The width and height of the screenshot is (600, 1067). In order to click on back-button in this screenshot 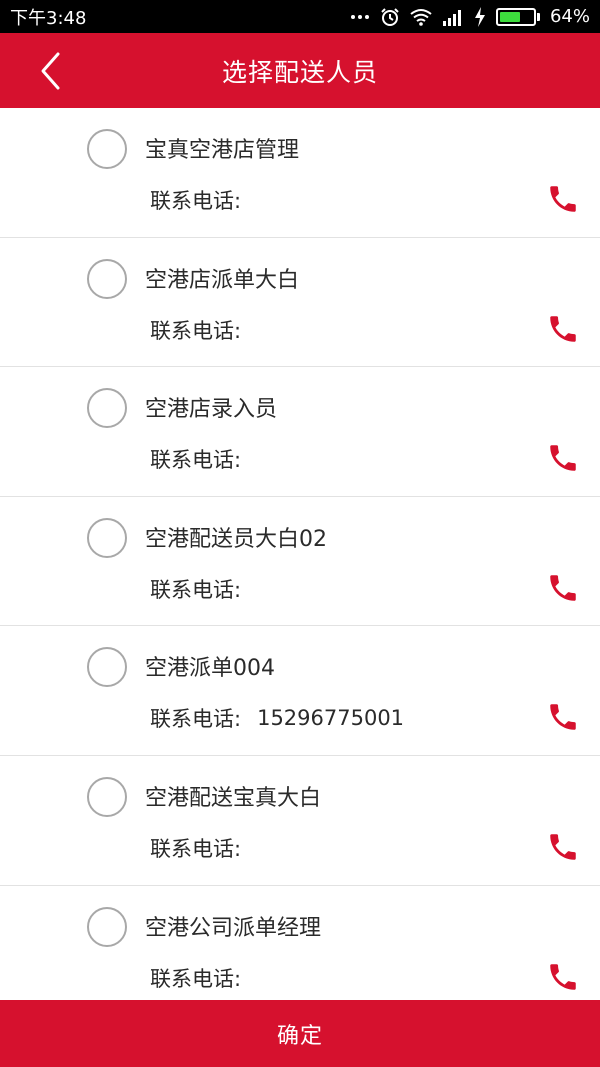, I will do `click(50, 71)`.